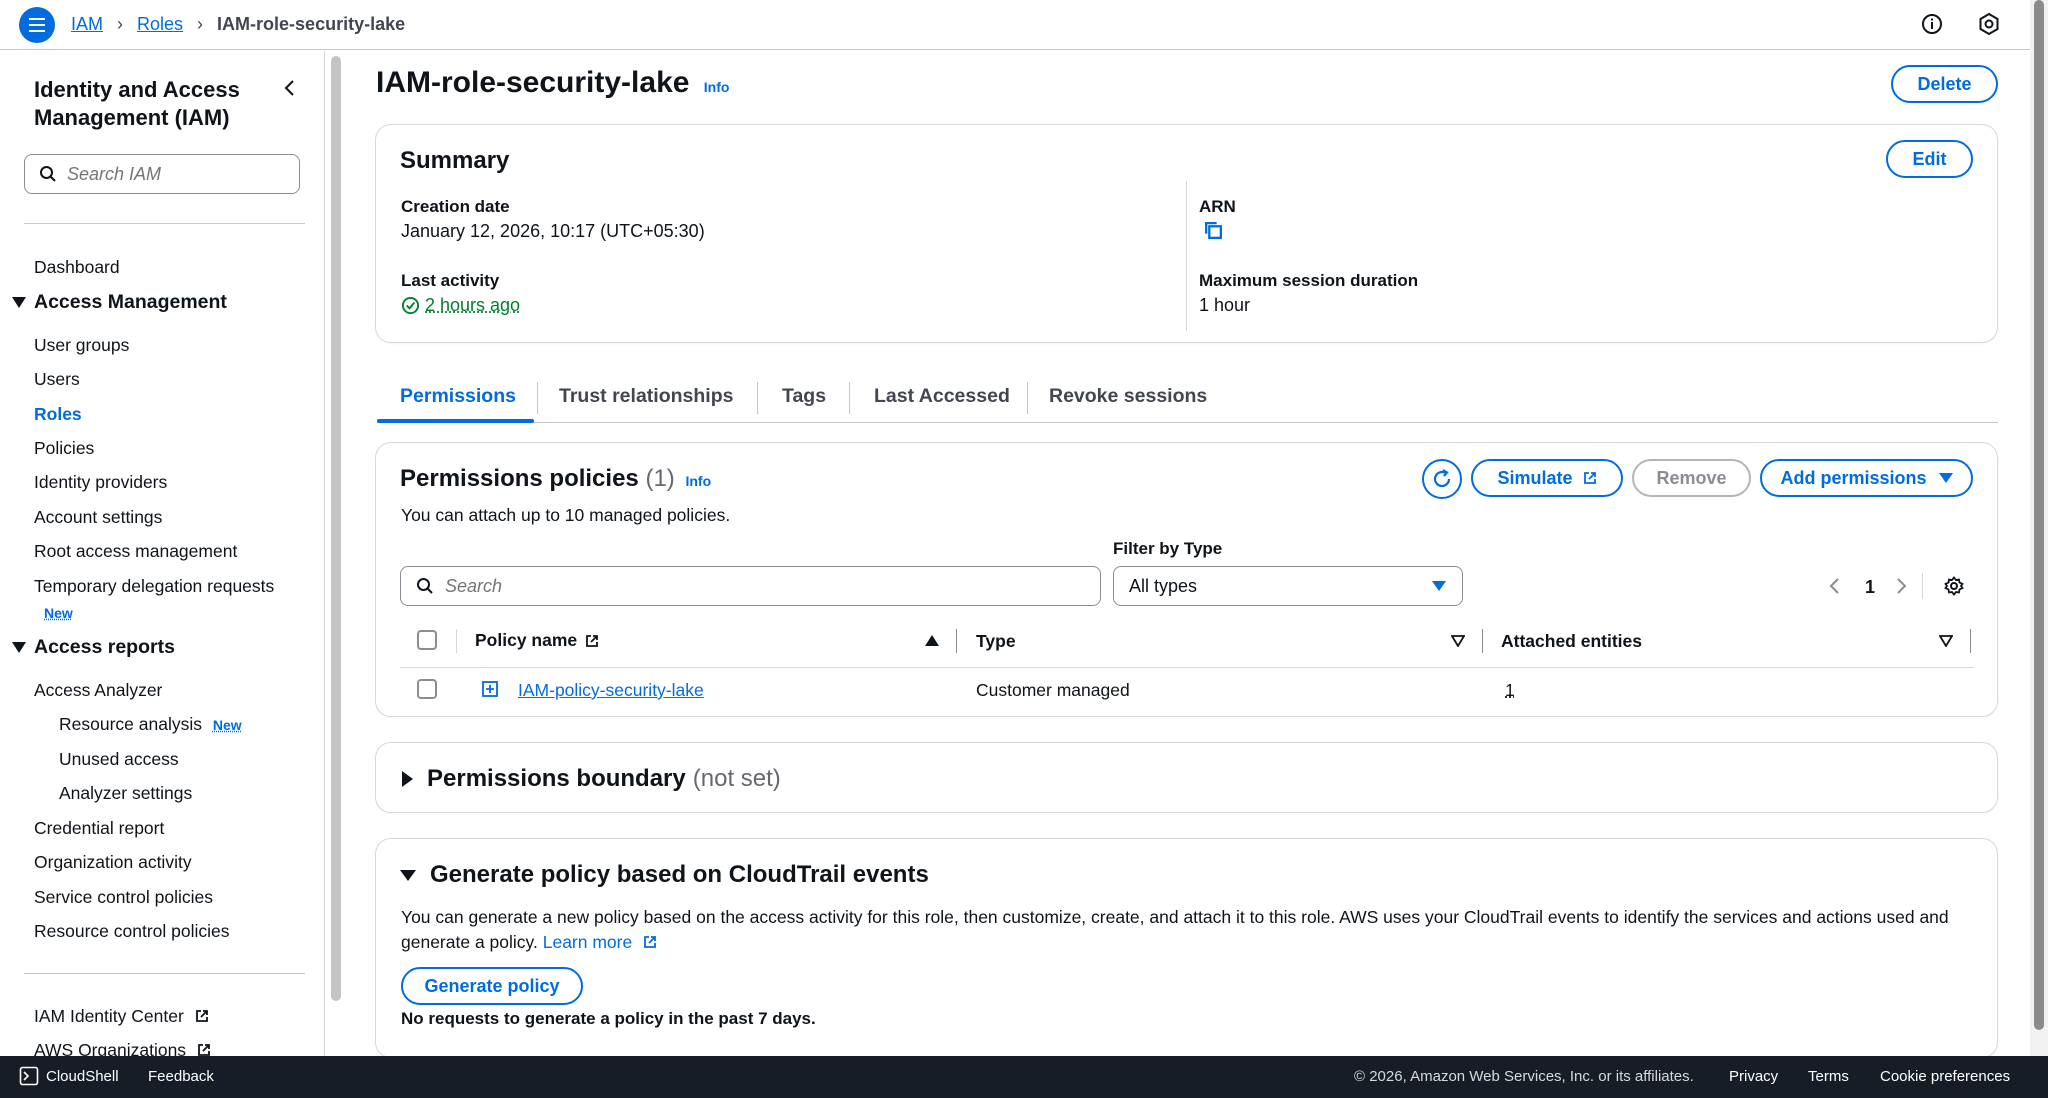 The height and width of the screenshot is (1098, 2048). I want to click on feedback-link: Feedback, so click(181, 1076).